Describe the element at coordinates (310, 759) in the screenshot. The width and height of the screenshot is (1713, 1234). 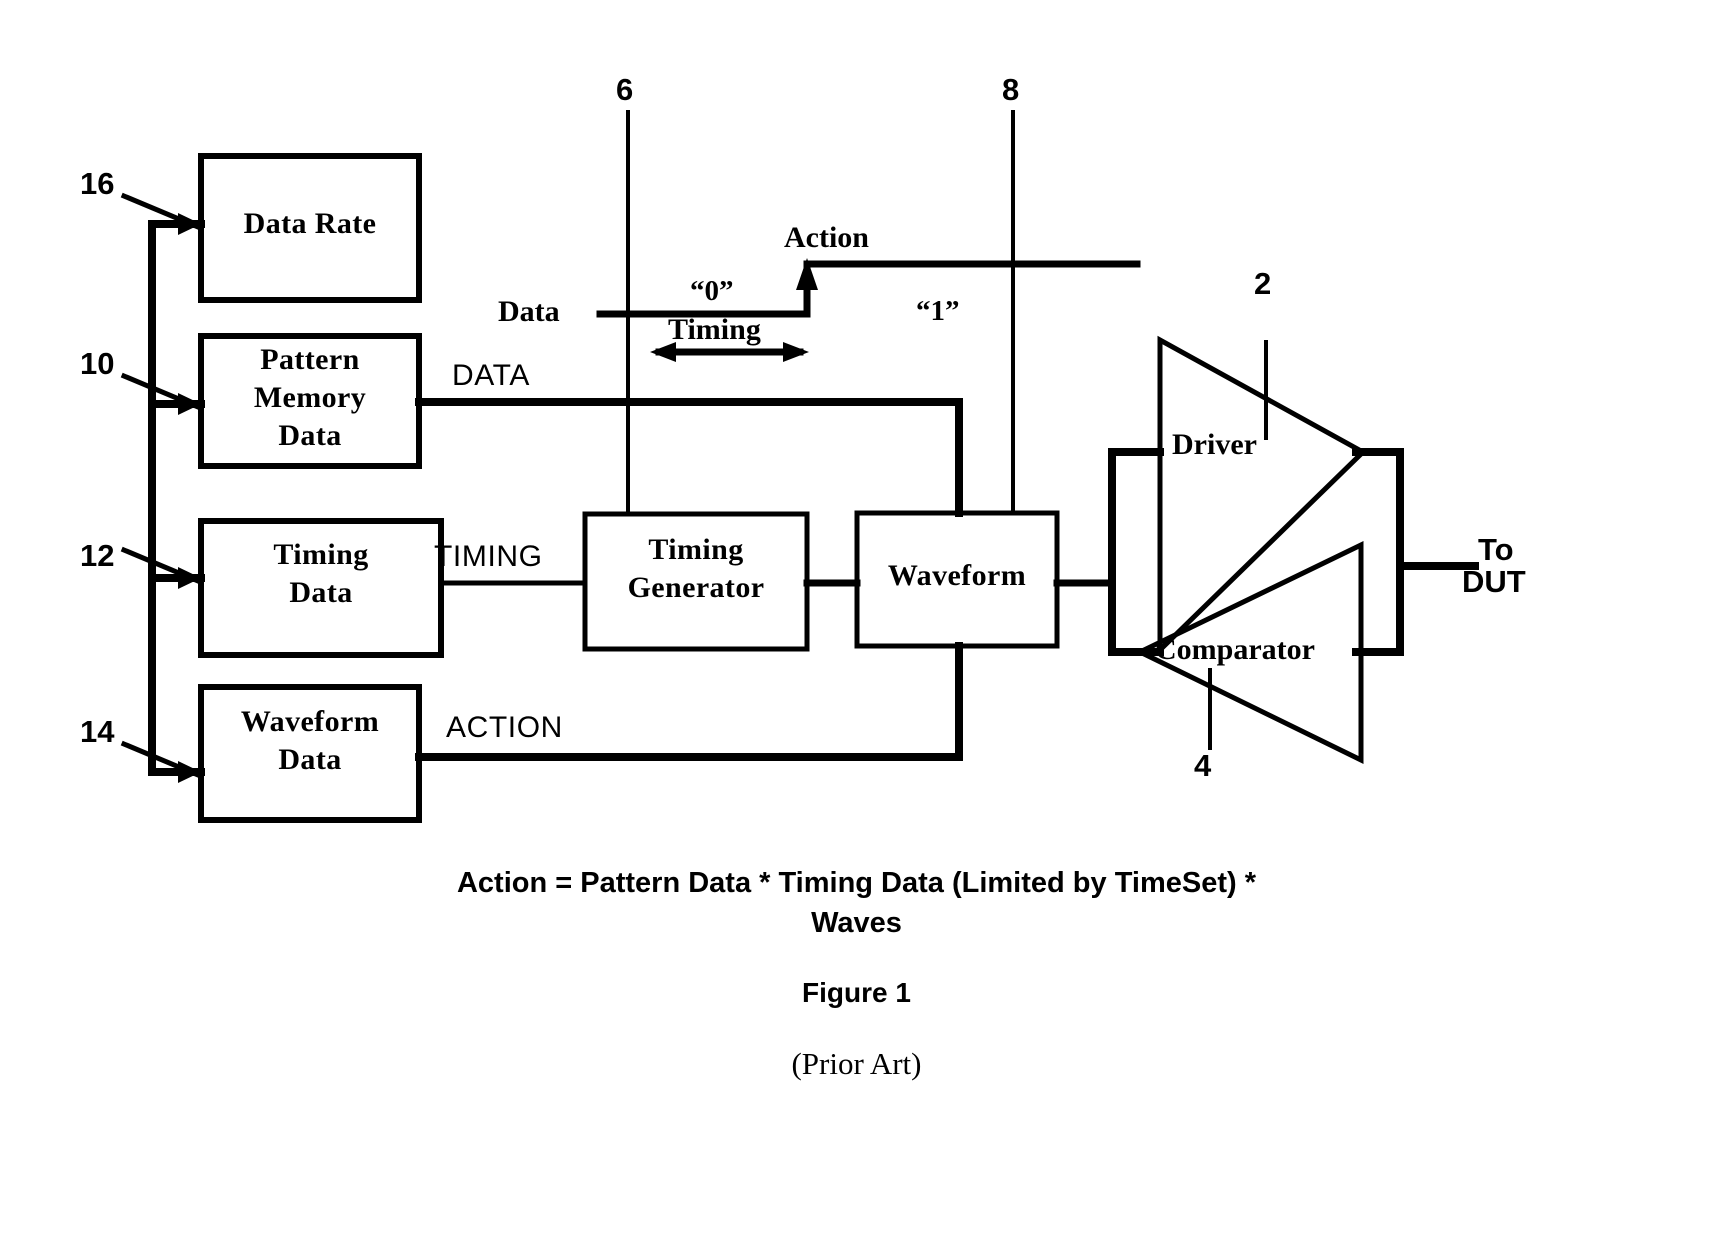
I see `box-label-waveform-data-line2: Data` at that location.